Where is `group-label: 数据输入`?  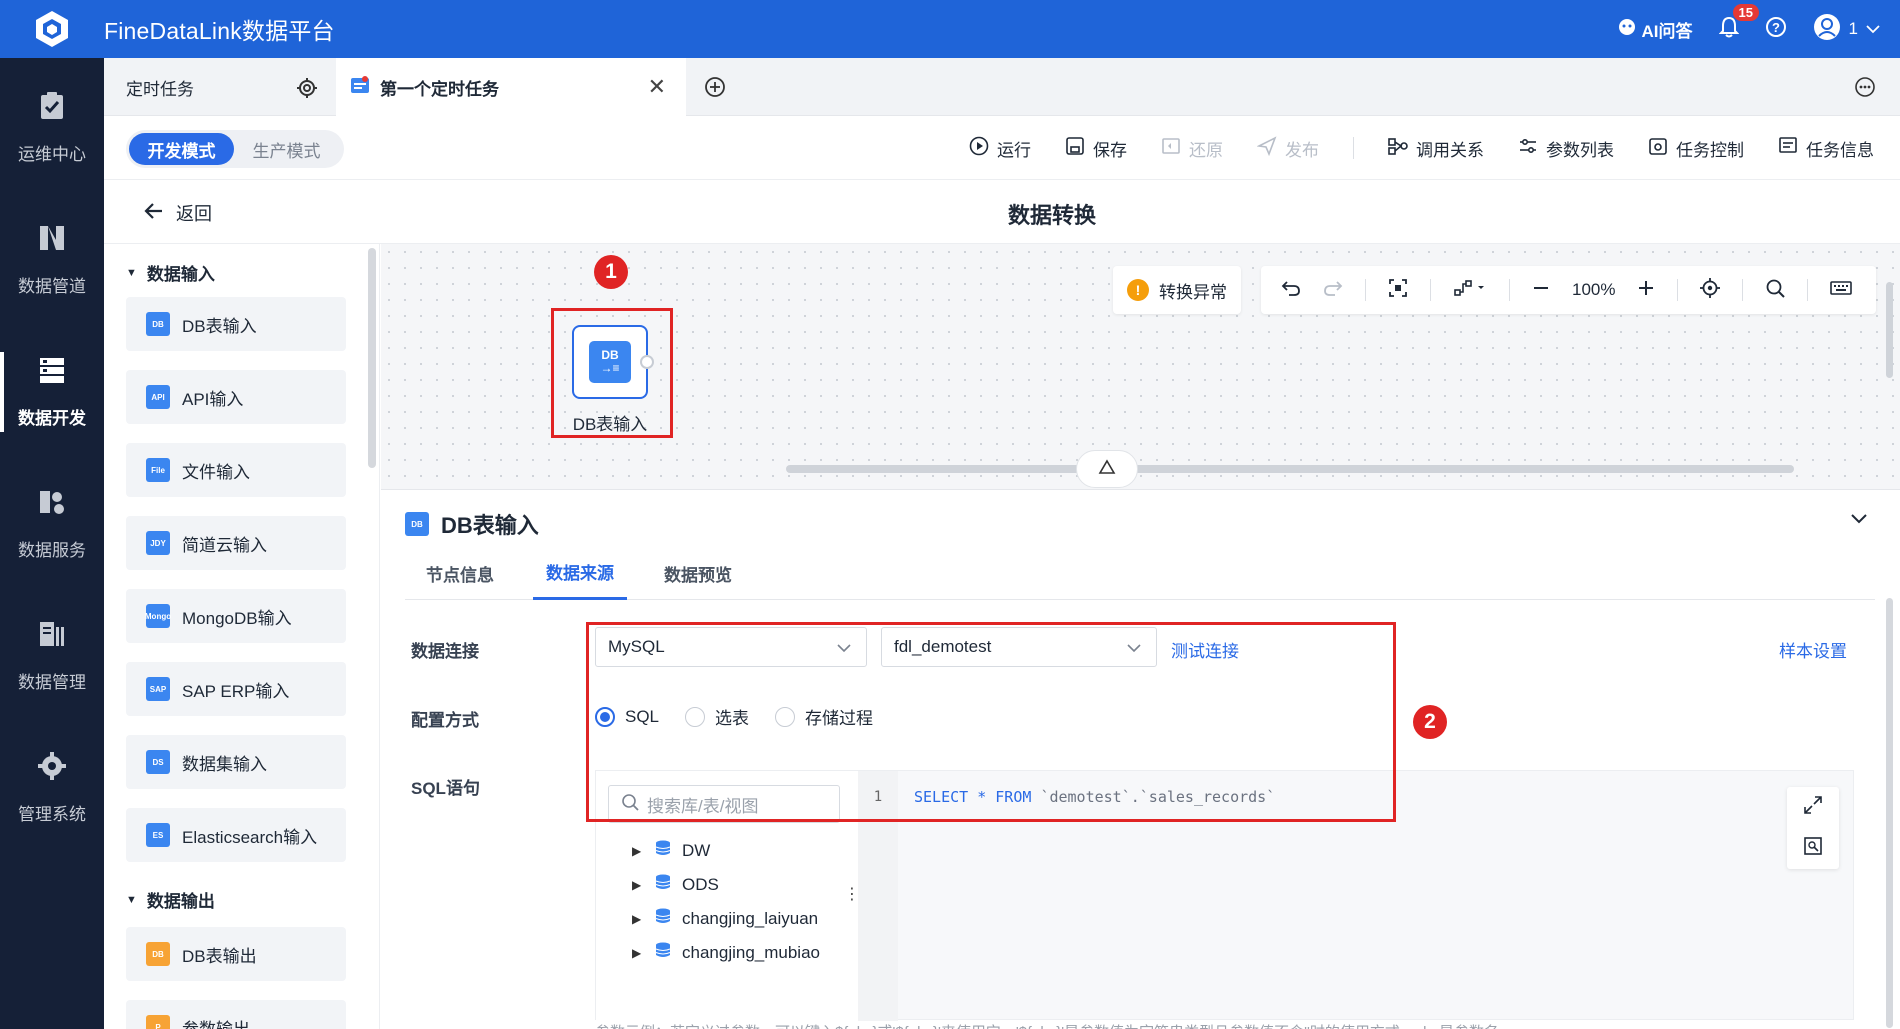
group-label: 数据输入 is located at coordinates (180, 274).